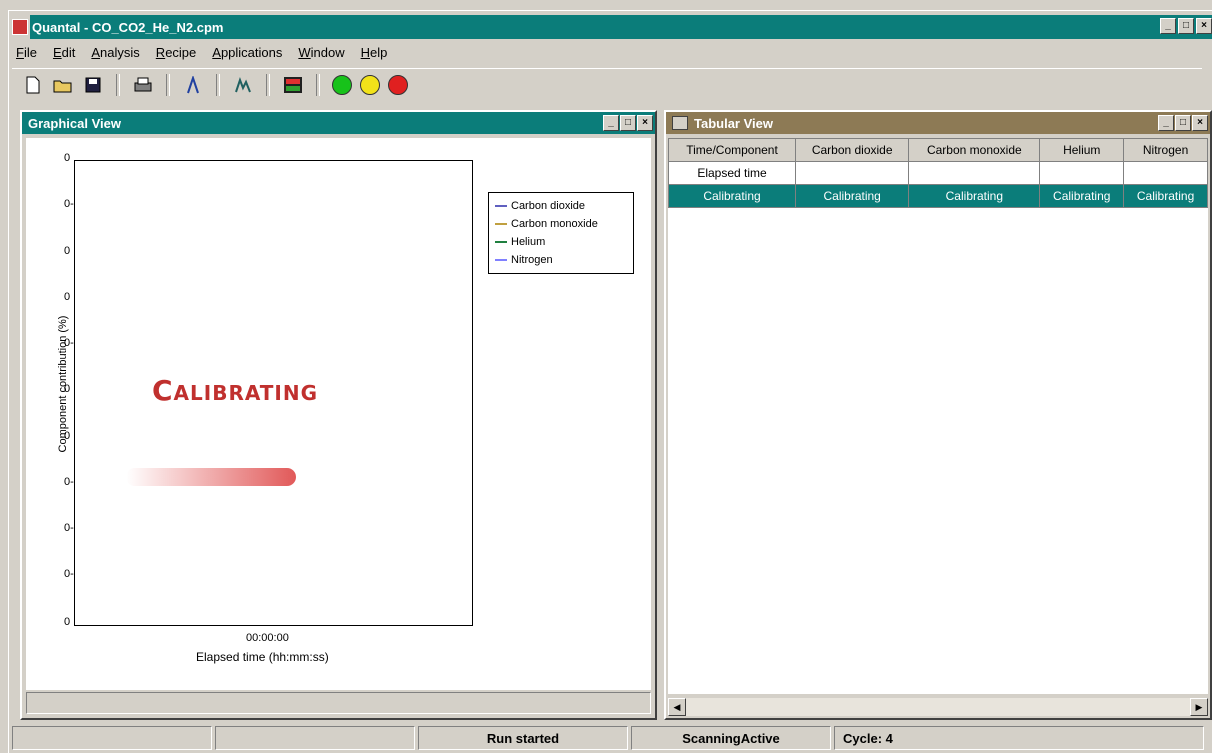 The height and width of the screenshot is (753, 1212). I want to click on start-light, so click(342, 84).